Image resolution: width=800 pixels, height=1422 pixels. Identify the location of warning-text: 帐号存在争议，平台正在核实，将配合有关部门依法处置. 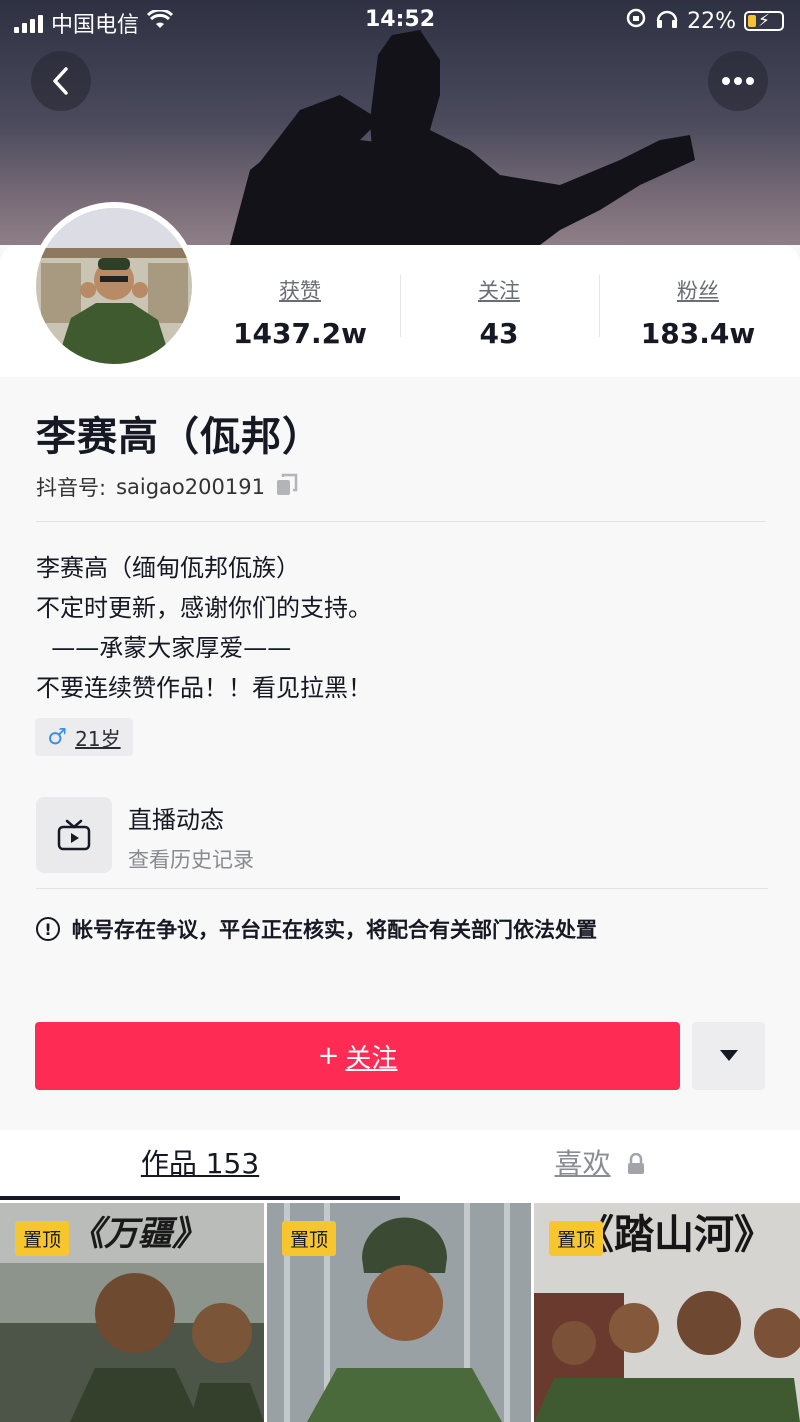
(334, 930).